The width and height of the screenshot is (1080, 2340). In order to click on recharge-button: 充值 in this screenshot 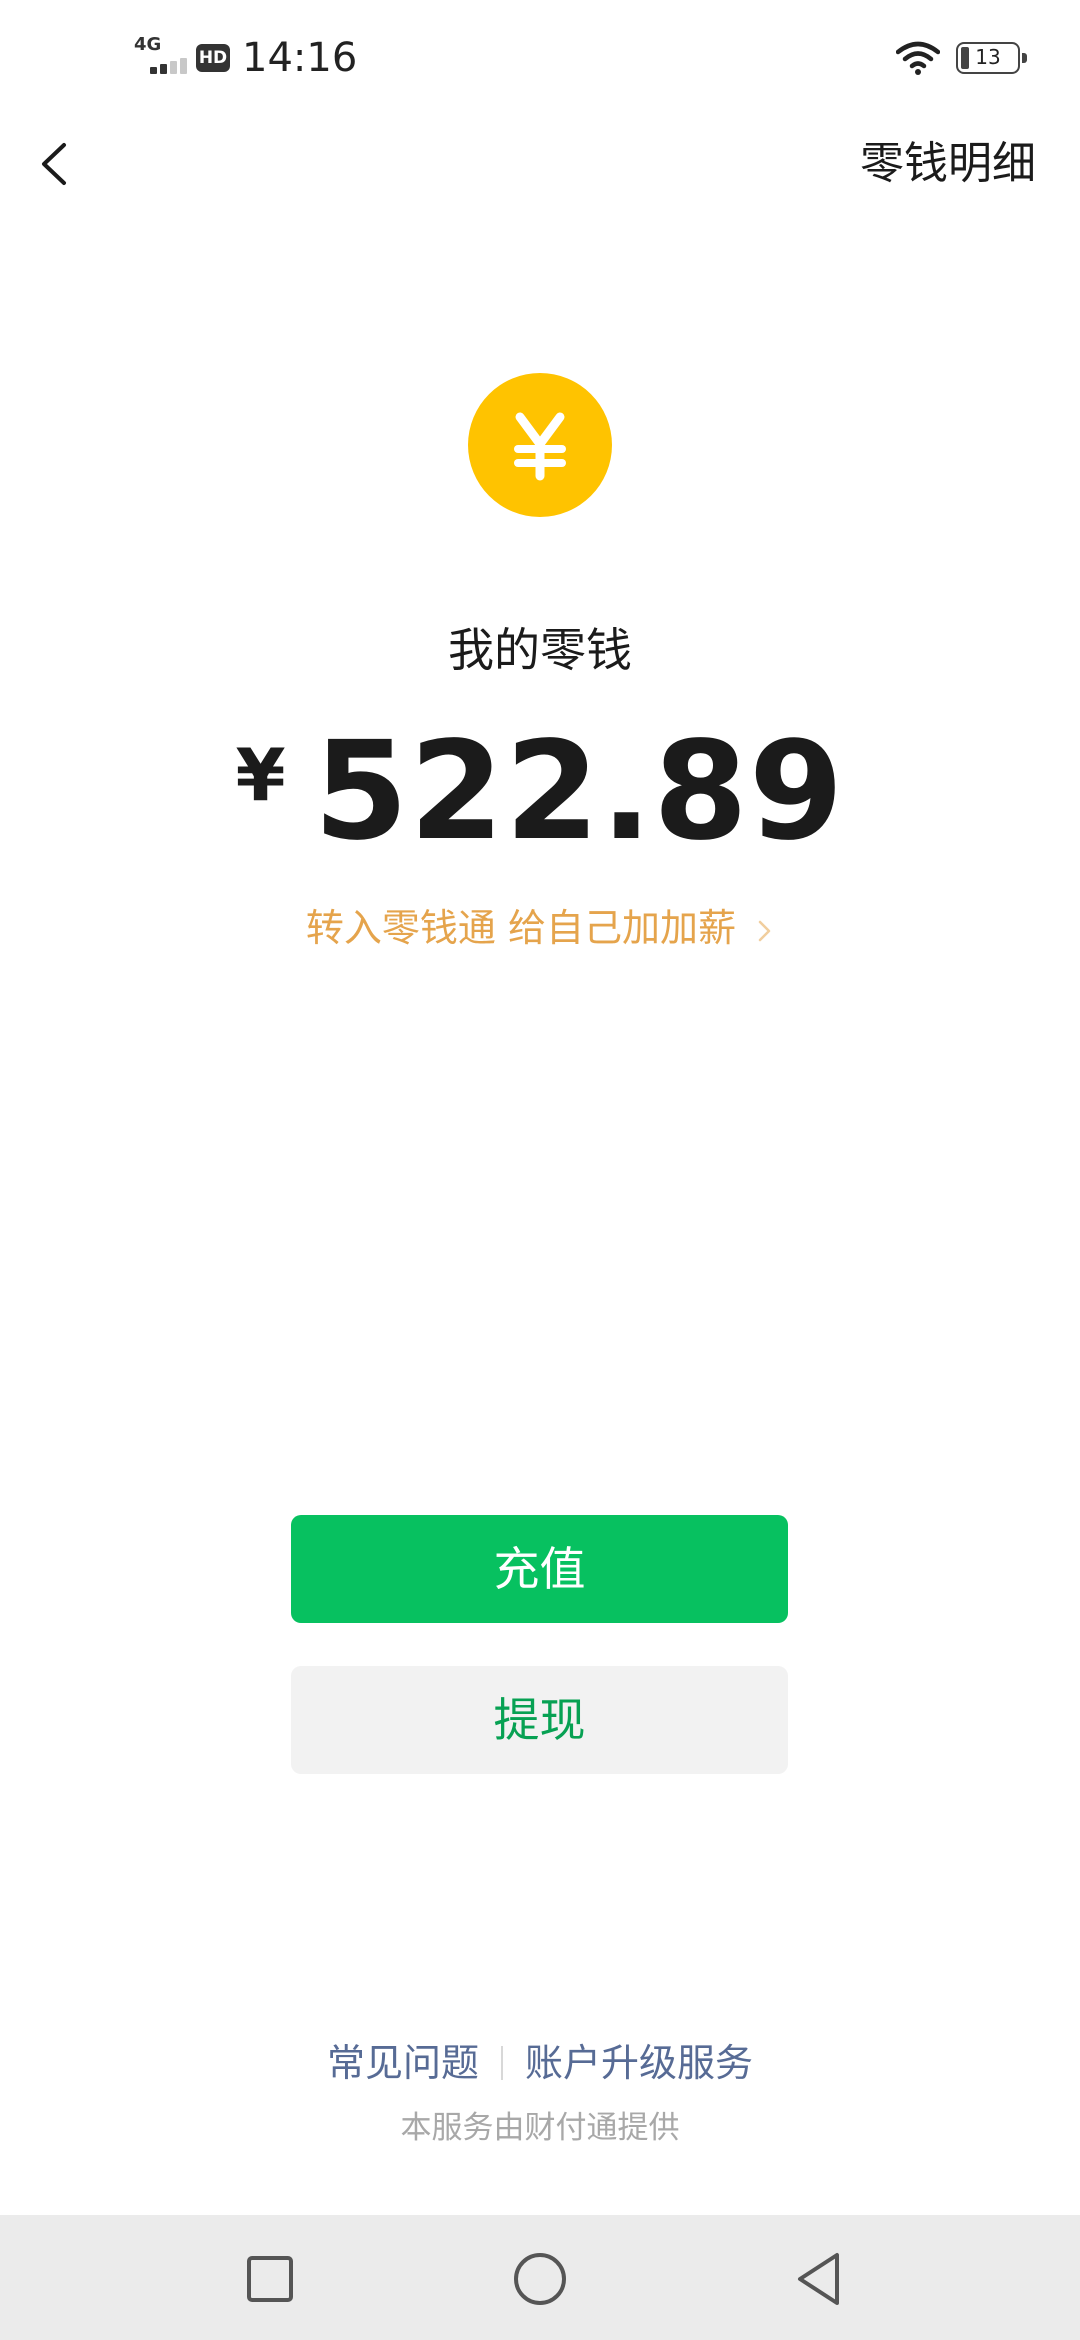, I will do `click(539, 1569)`.